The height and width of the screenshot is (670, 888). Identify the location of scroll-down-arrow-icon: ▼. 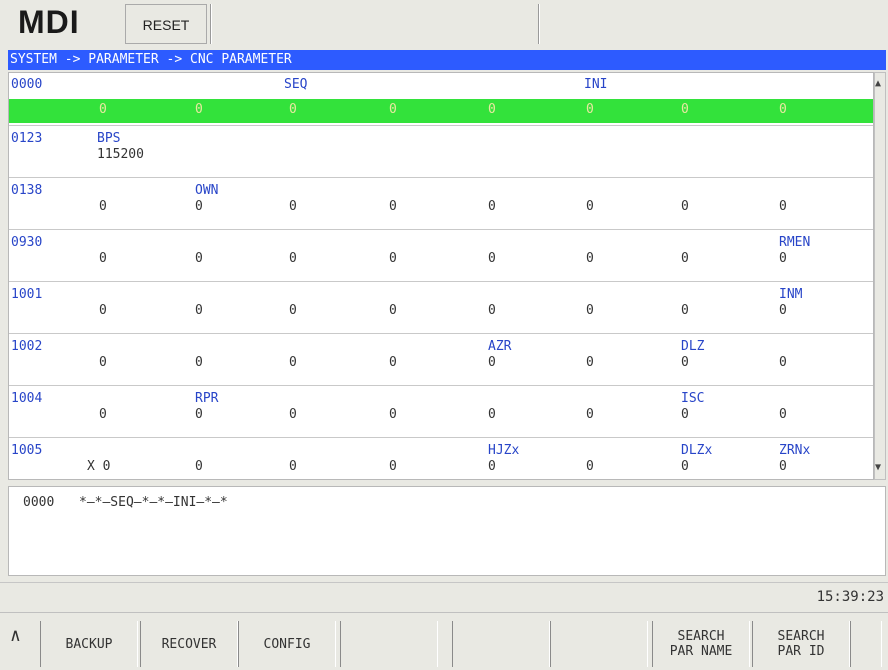
(878, 467).